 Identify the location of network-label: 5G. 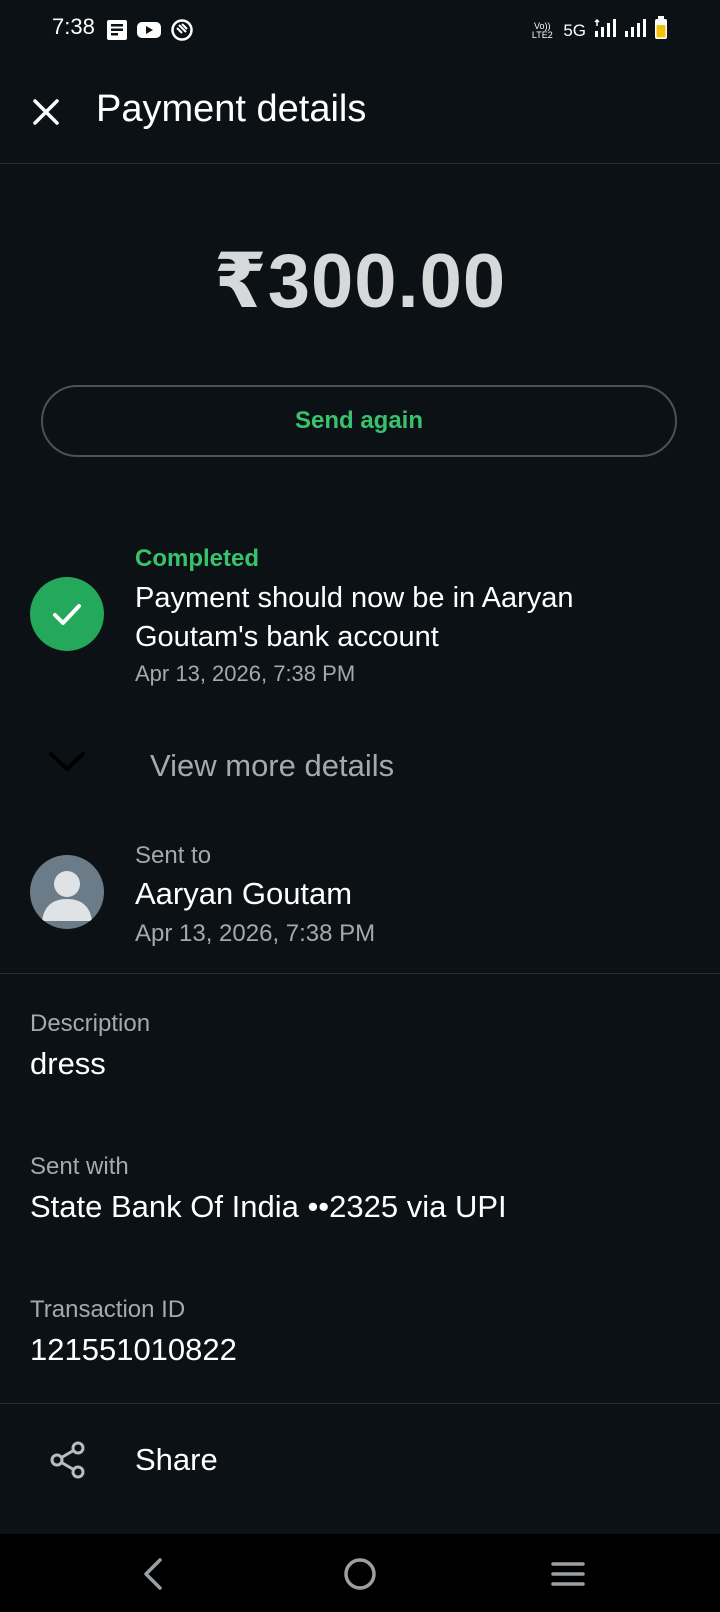
(574, 30).